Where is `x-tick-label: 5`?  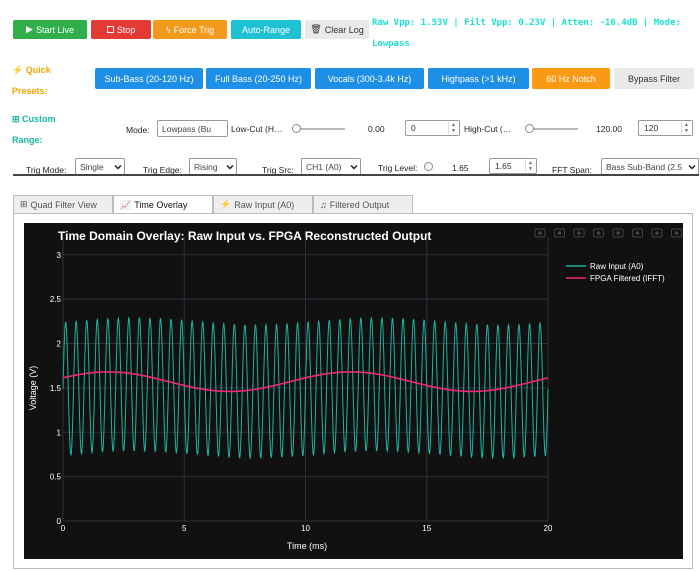
x-tick-label: 5 is located at coordinates (184, 528).